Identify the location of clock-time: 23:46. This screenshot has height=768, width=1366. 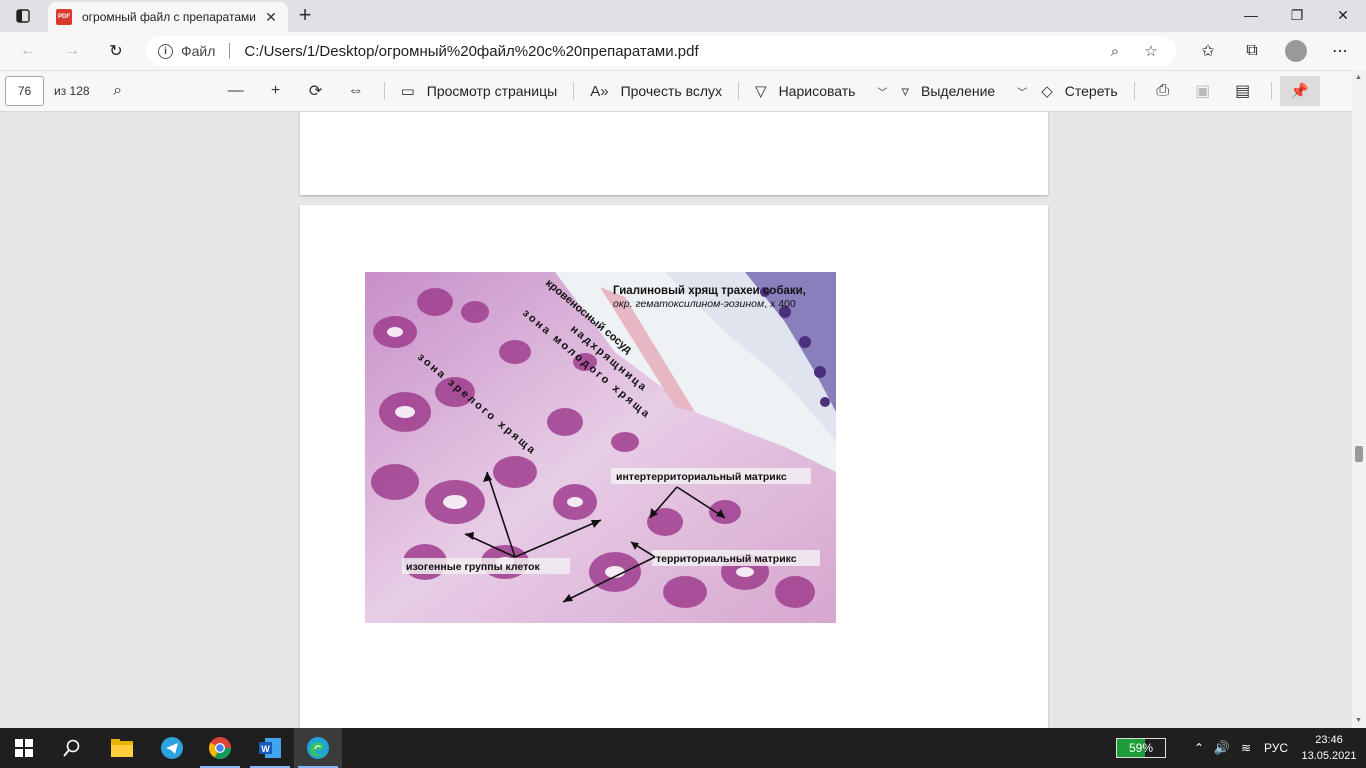
(1329, 740).